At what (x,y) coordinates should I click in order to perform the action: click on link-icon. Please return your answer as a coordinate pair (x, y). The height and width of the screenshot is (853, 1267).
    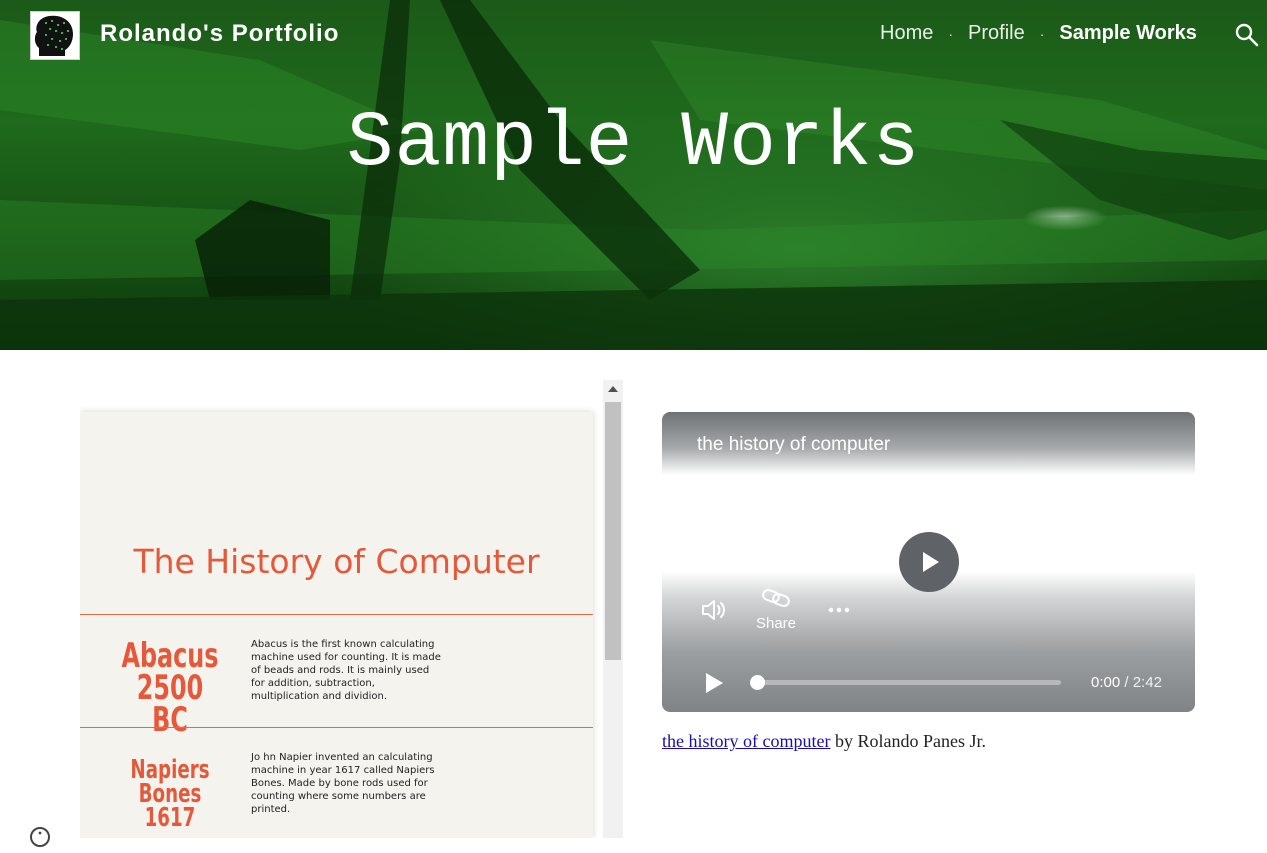
    Looking at the image, I should click on (776, 598).